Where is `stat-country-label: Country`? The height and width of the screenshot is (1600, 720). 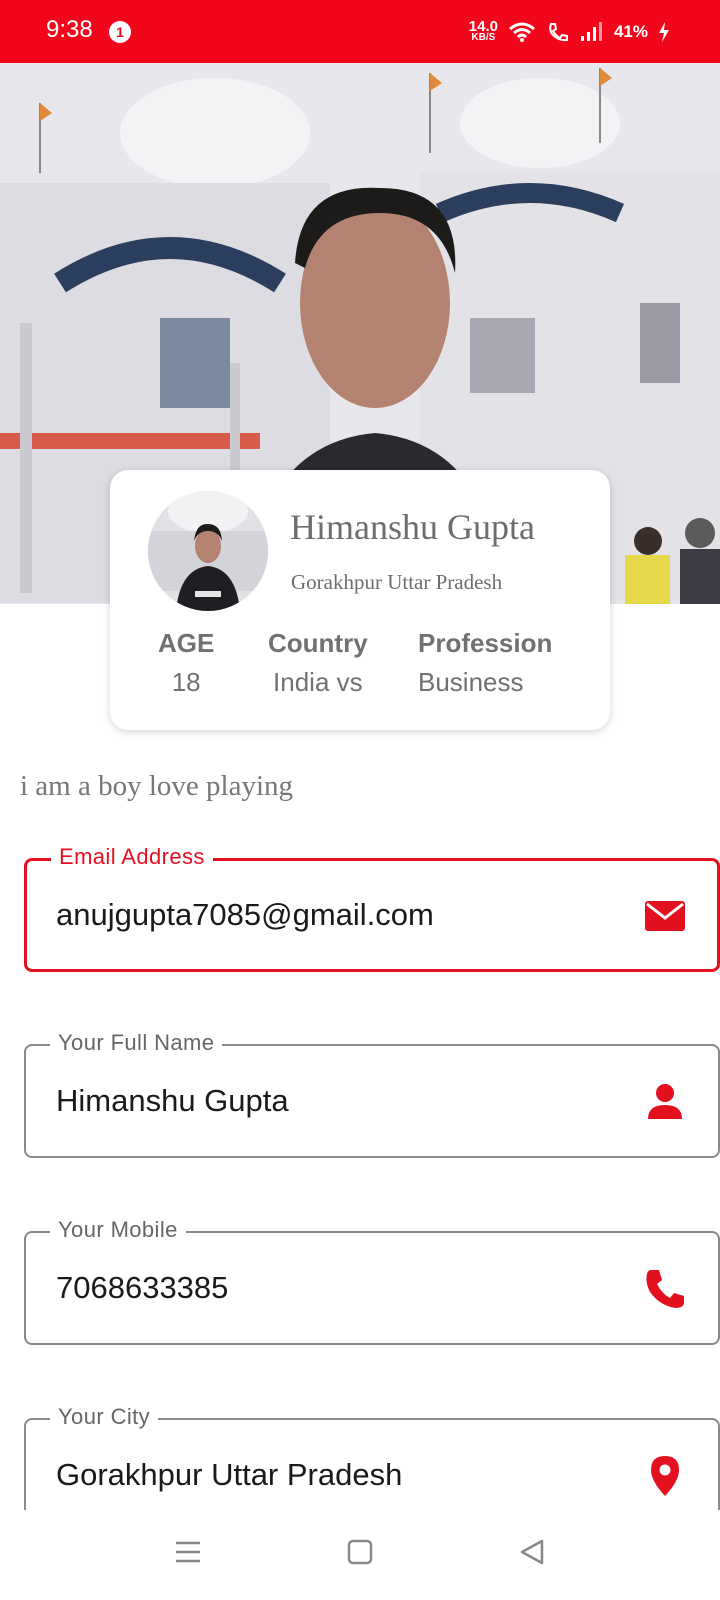
stat-country-label: Country is located at coordinates (318, 643).